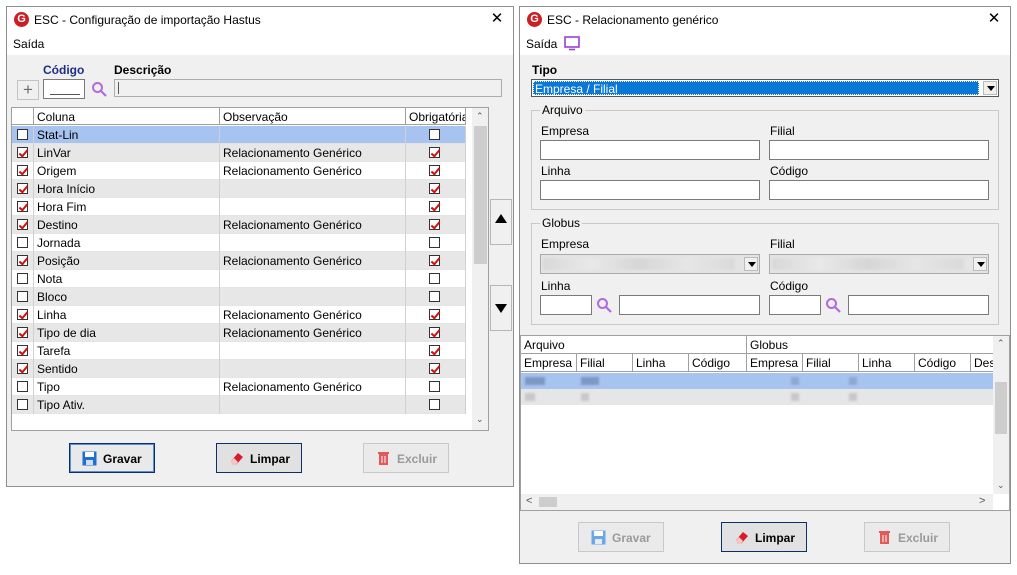 Image resolution: width=1017 pixels, height=575 pixels. I want to click on header-observacao: Observação, so click(313, 116).